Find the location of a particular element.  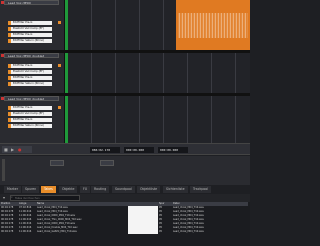

track-2-name: Lead Vox (M50) doubled is located at coordinates (31, 55).